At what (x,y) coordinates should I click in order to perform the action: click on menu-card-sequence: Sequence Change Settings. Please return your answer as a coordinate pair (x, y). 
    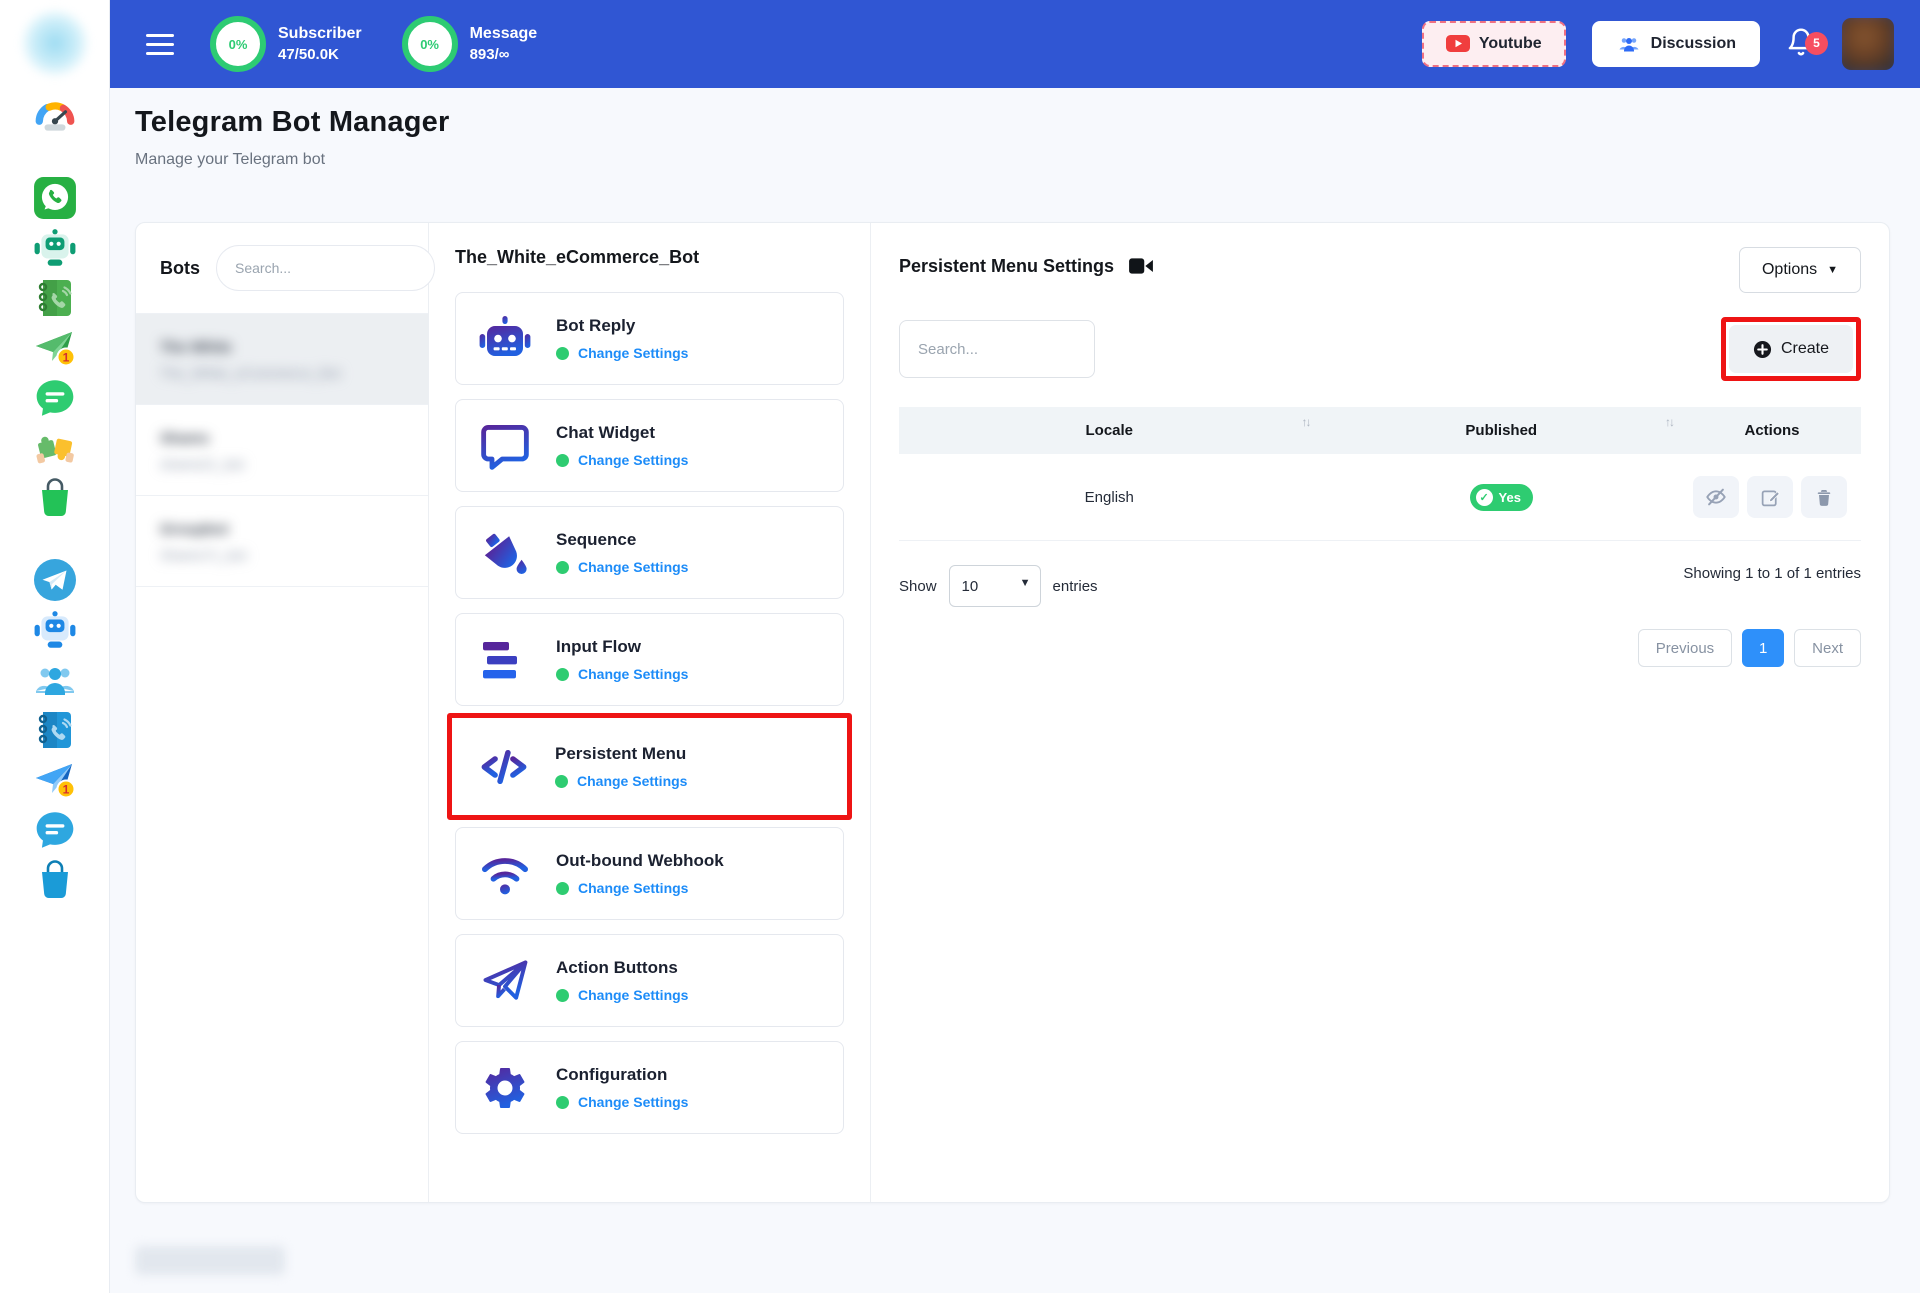
    Looking at the image, I should click on (649, 552).